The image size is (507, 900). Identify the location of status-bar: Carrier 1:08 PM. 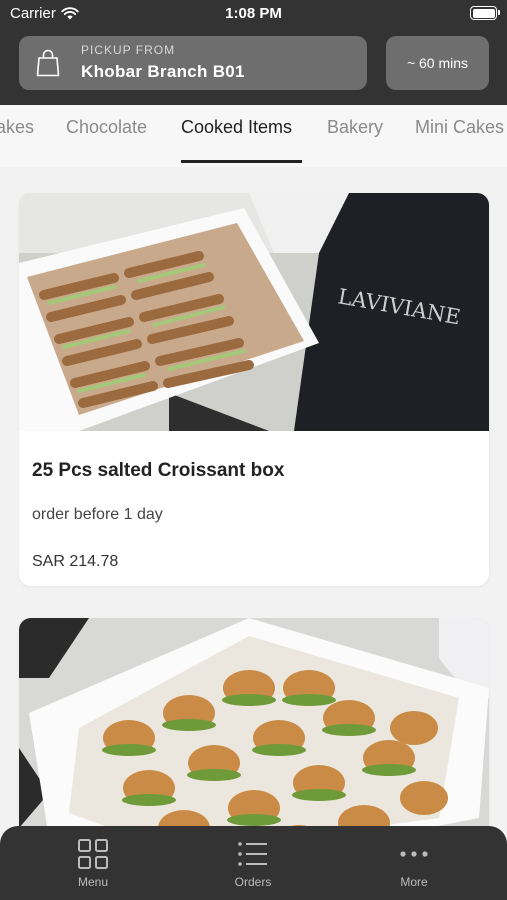
(253, 14).